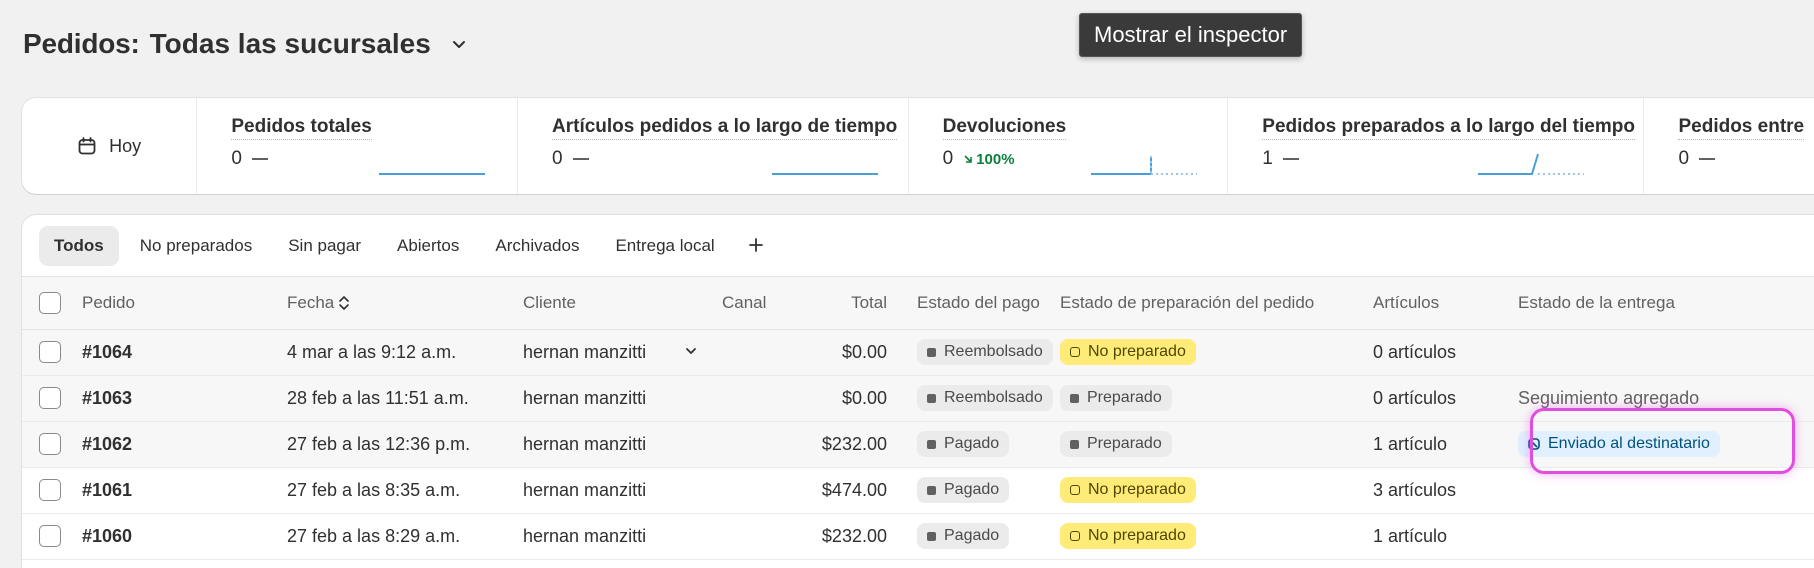 This screenshot has width=1814, height=568. Describe the element at coordinates (1004, 128) in the screenshot. I see `metric-label: Devoluciones` at that location.